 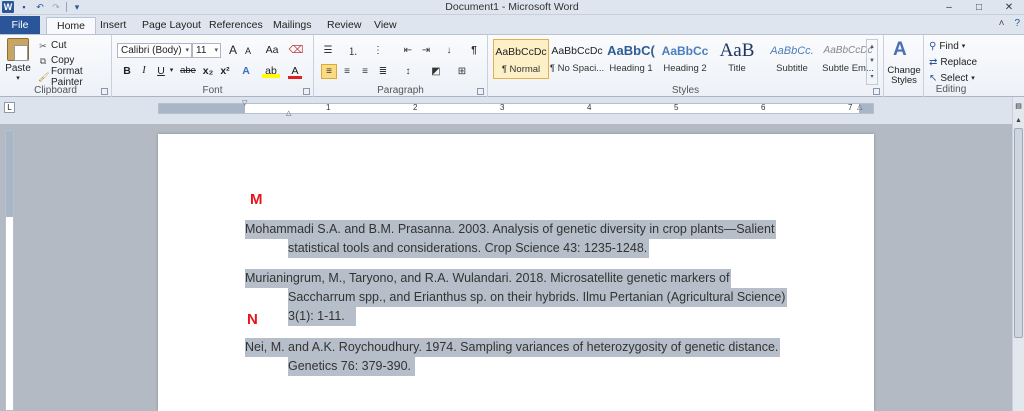 What do you see at coordinates (188, 71) in the screenshot?
I see `strikethrough-button: abe` at bounding box center [188, 71].